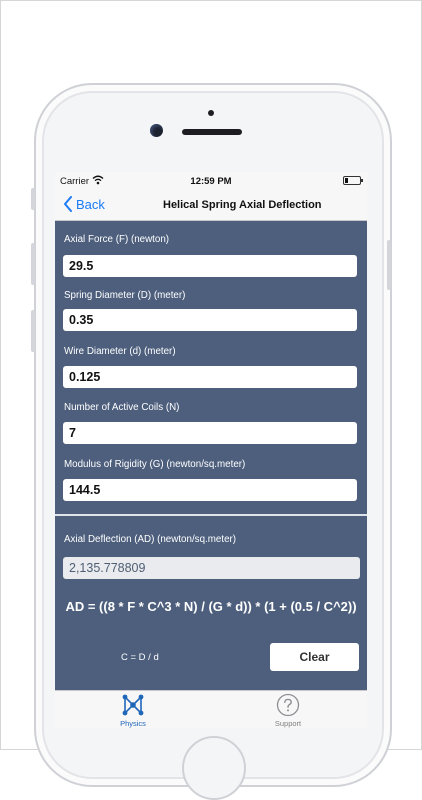 This screenshot has height=800, width=422. I want to click on back-button: Back, so click(84, 204).